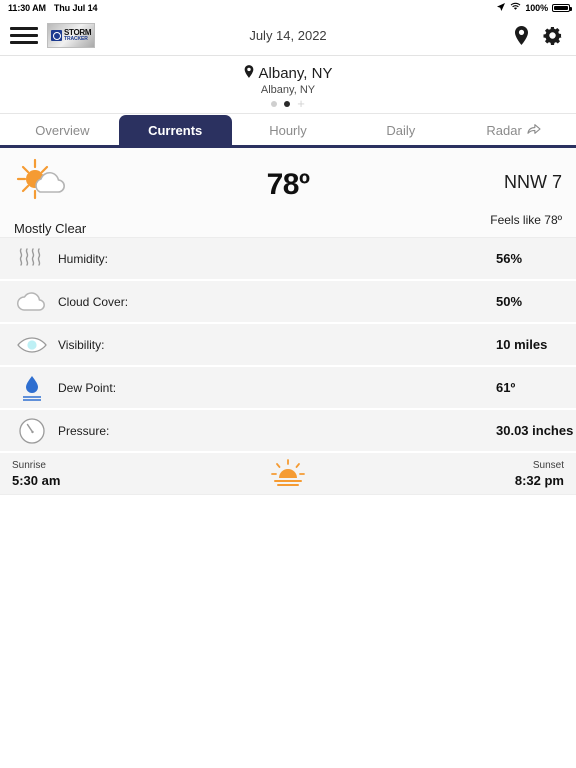 The width and height of the screenshot is (576, 768). Describe the element at coordinates (288, 431) in the screenshot. I see `detail-row-pressure: Pressure: 30.03 inches` at that location.